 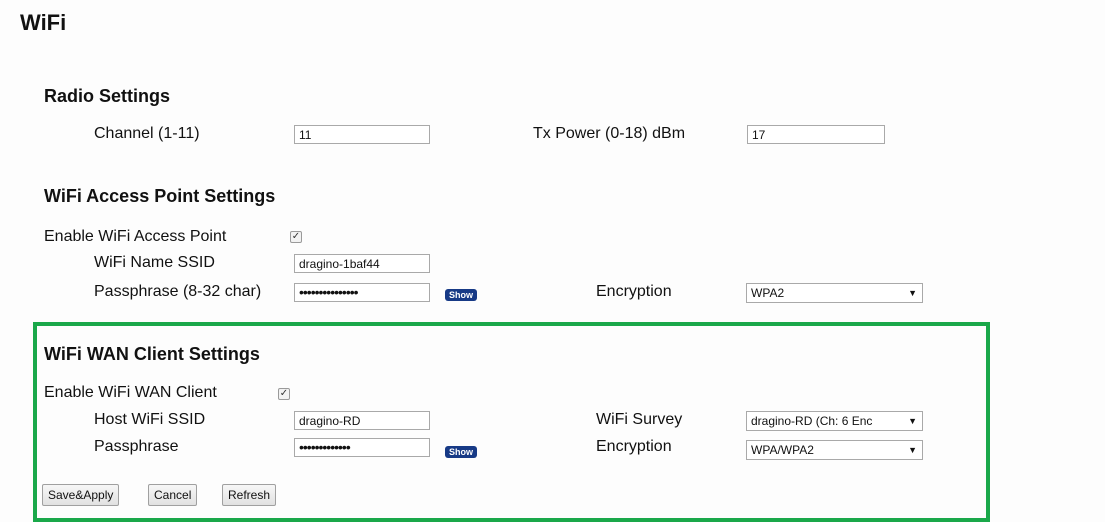 I want to click on ap-passphrase-label: Passphrase (8-32 char), so click(x=178, y=291).